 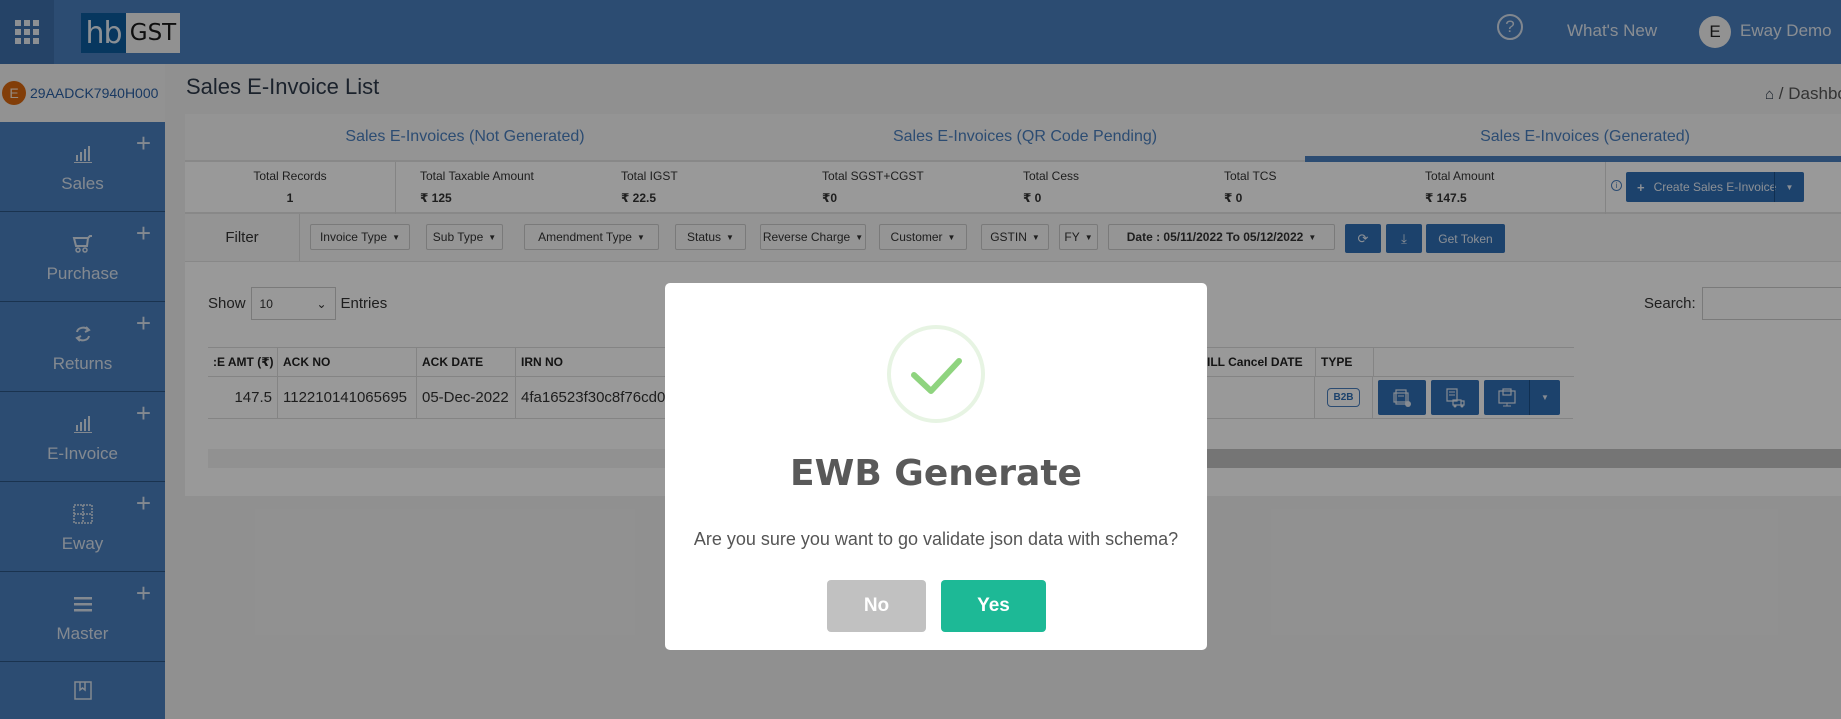 I want to click on yes-button: Yes, so click(x=993, y=606).